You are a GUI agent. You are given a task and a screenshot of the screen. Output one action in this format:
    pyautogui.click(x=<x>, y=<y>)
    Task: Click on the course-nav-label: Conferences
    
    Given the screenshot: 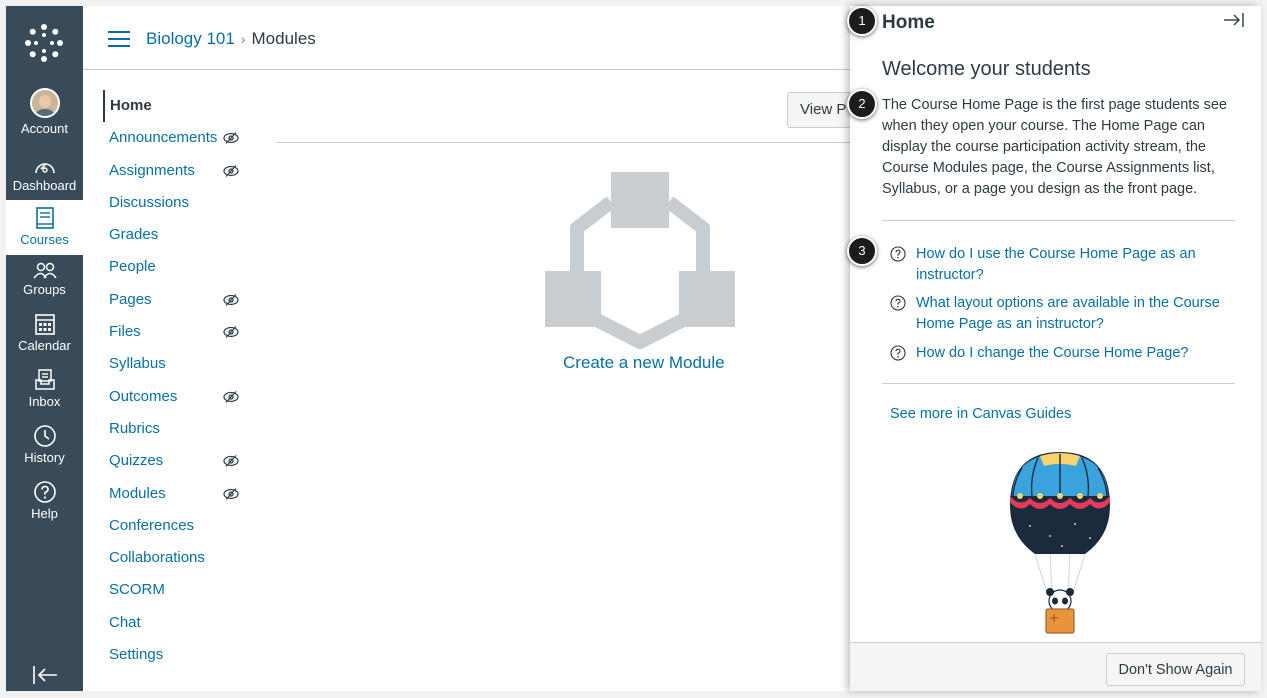 What is the action you would take?
    pyautogui.click(x=152, y=525)
    